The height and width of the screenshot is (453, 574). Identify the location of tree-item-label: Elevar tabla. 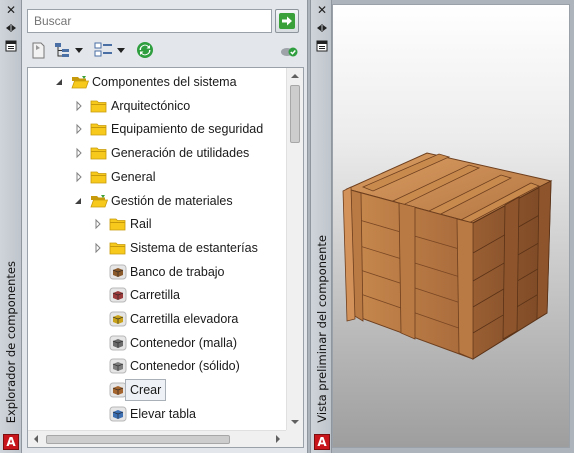
(163, 413).